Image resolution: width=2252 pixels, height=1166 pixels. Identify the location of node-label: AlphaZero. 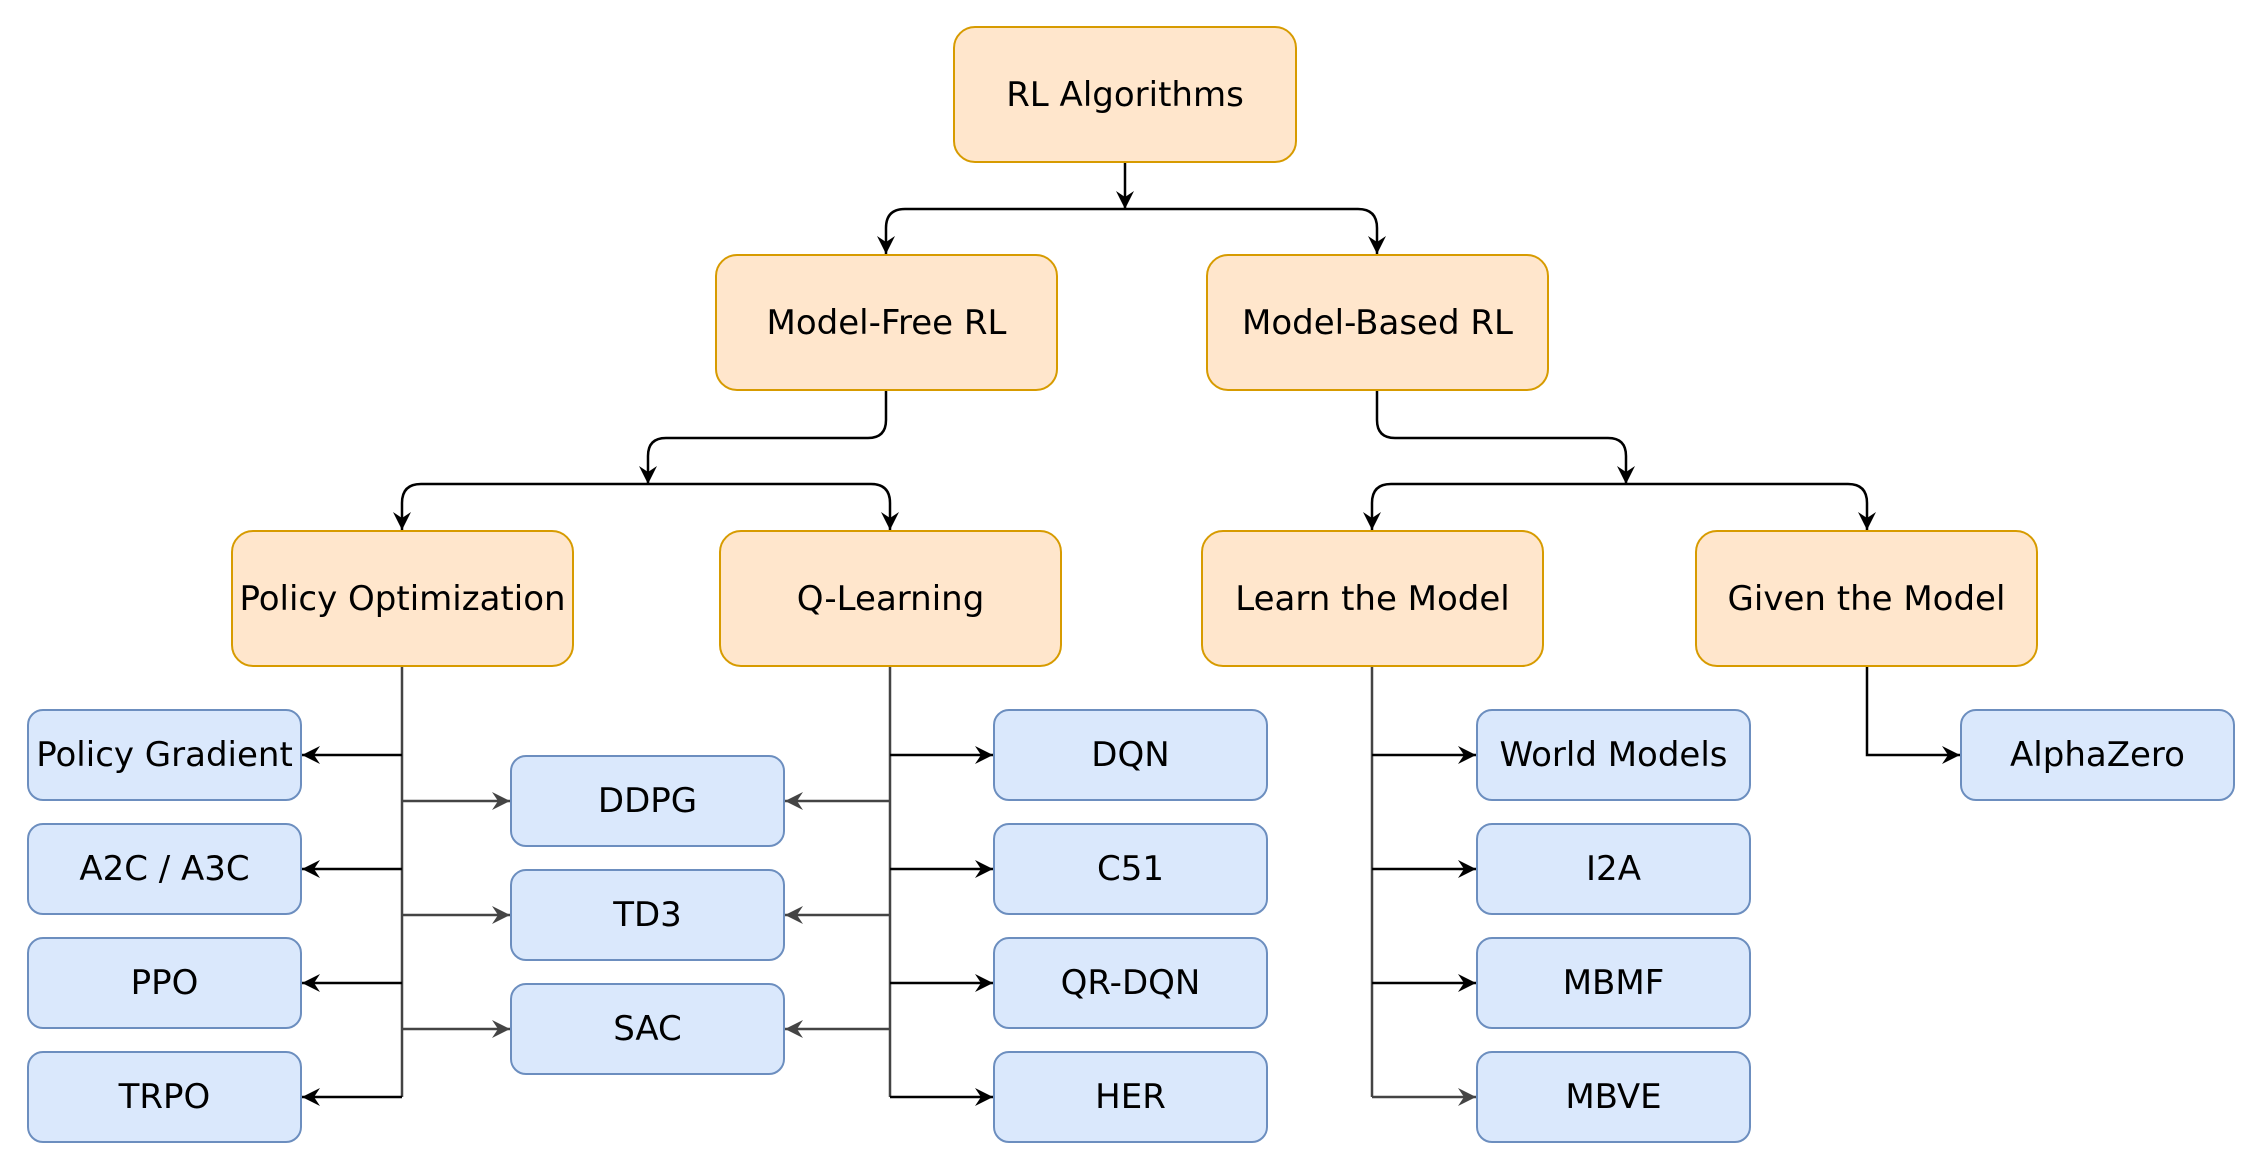
(2097, 755).